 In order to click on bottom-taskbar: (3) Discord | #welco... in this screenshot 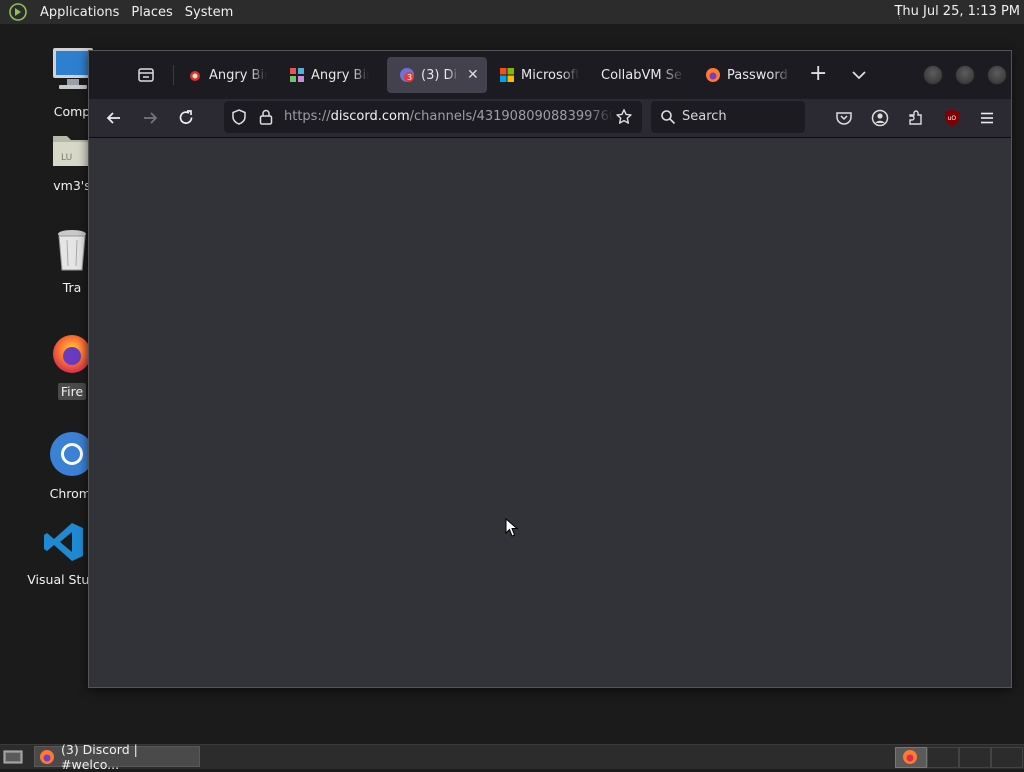, I will do `click(512, 757)`.